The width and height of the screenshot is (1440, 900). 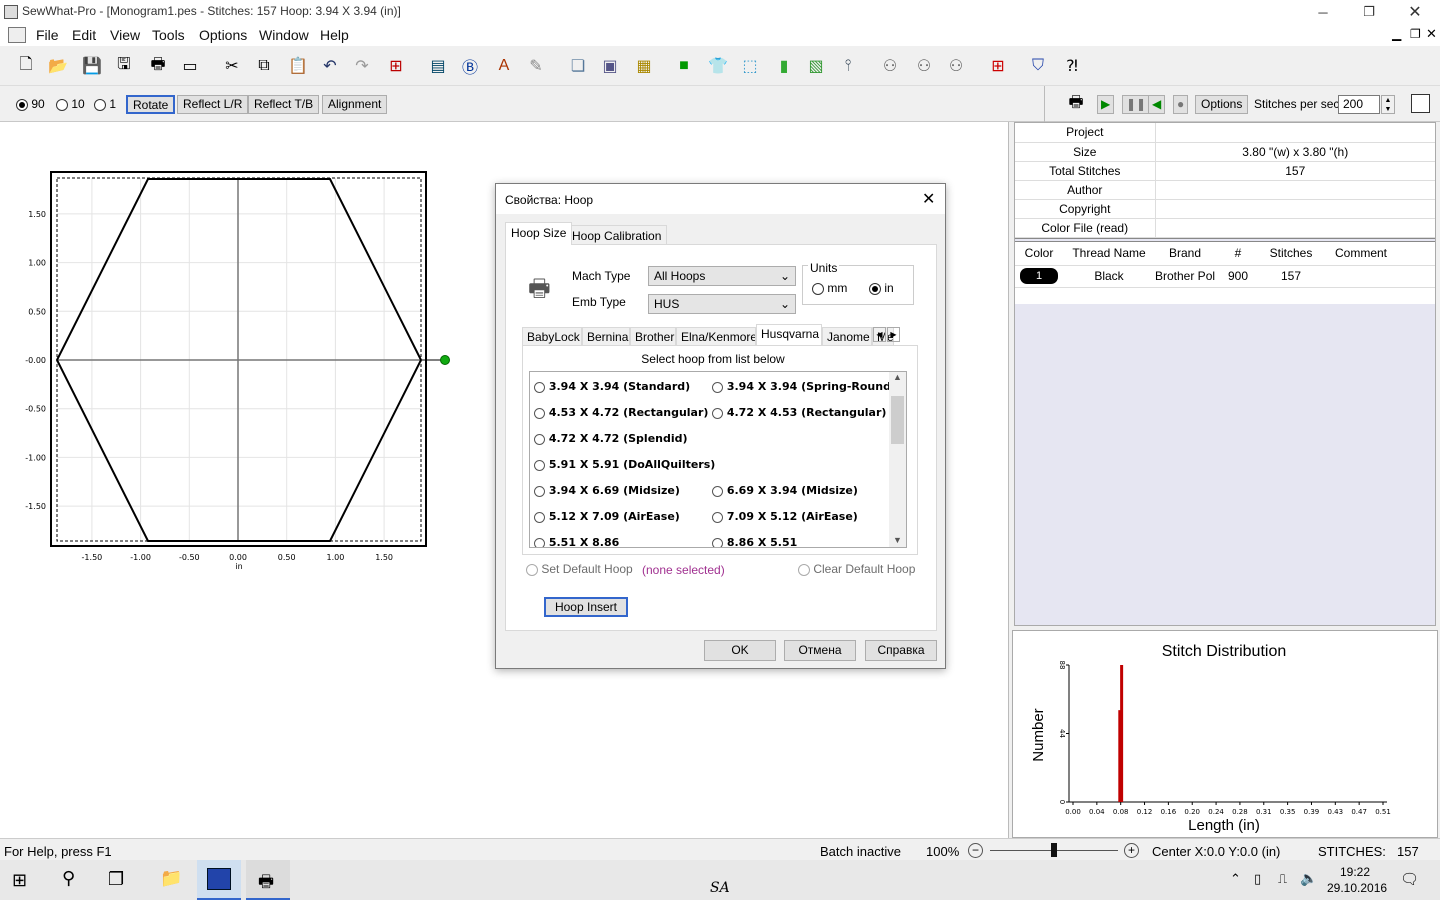 I want to click on palette-icon: ▧, so click(x=816, y=66).